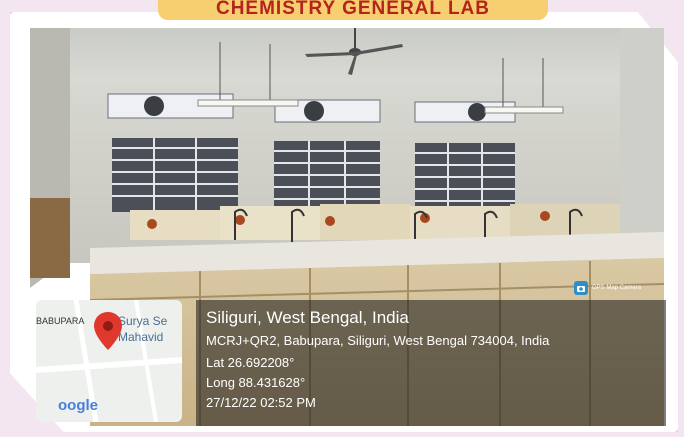 This screenshot has width=684, height=437. What do you see at coordinates (250, 362) in the screenshot?
I see `latitude: Lat 26.692208°` at bounding box center [250, 362].